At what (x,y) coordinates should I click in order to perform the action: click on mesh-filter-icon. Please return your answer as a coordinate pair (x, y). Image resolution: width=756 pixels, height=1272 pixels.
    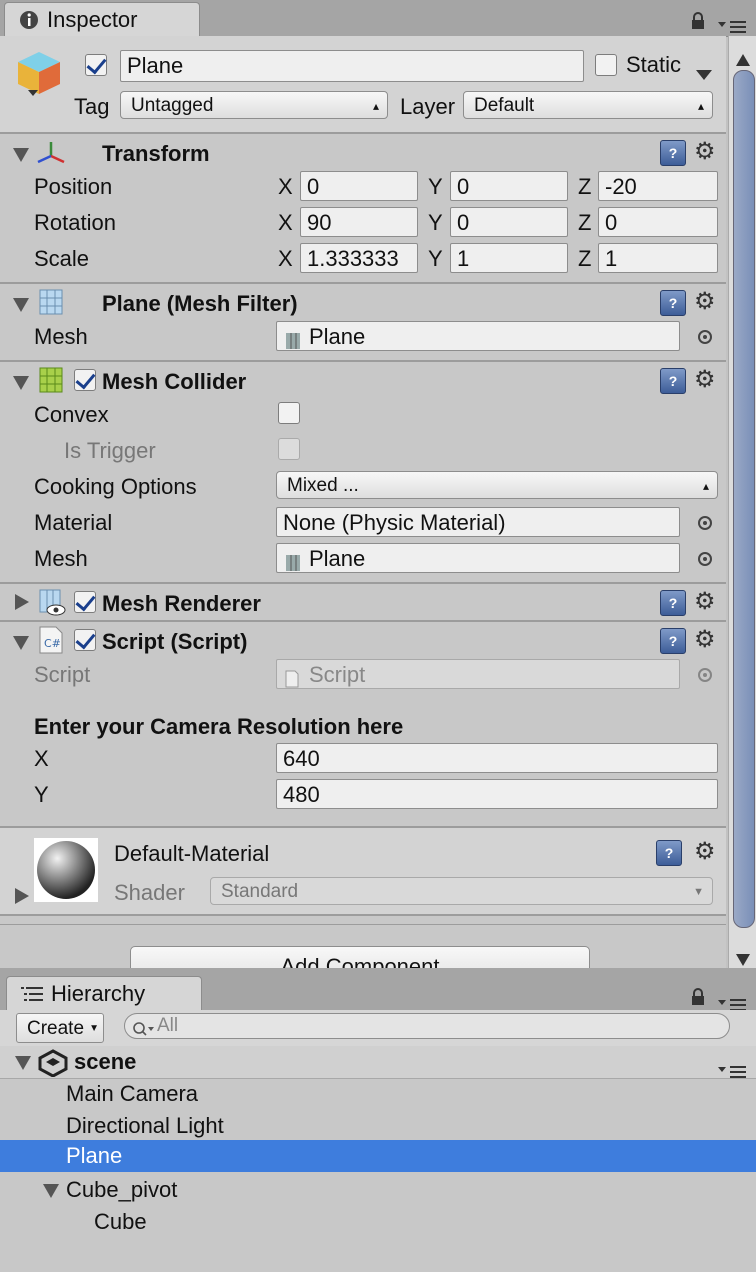
    Looking at the image, I should click on (51, 305).